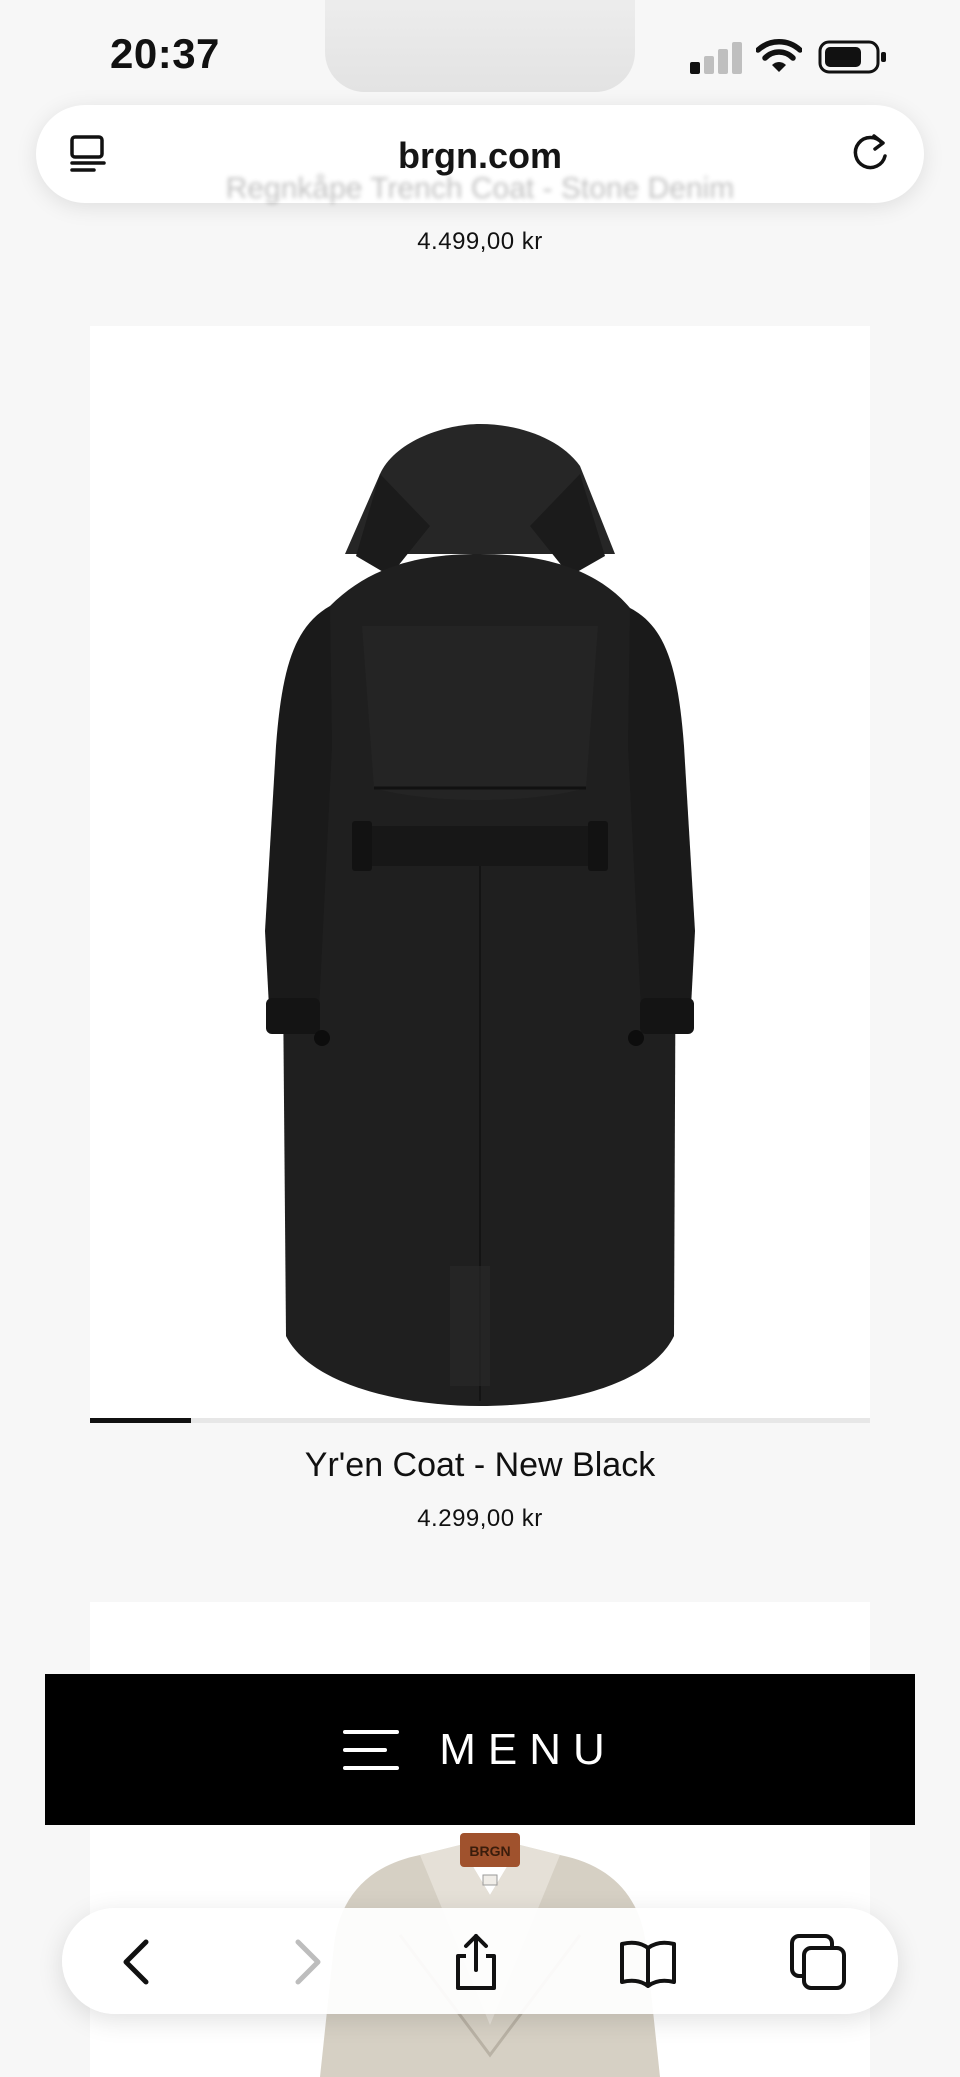  I want to click on chevron-left-icon, so click(138, 1962).